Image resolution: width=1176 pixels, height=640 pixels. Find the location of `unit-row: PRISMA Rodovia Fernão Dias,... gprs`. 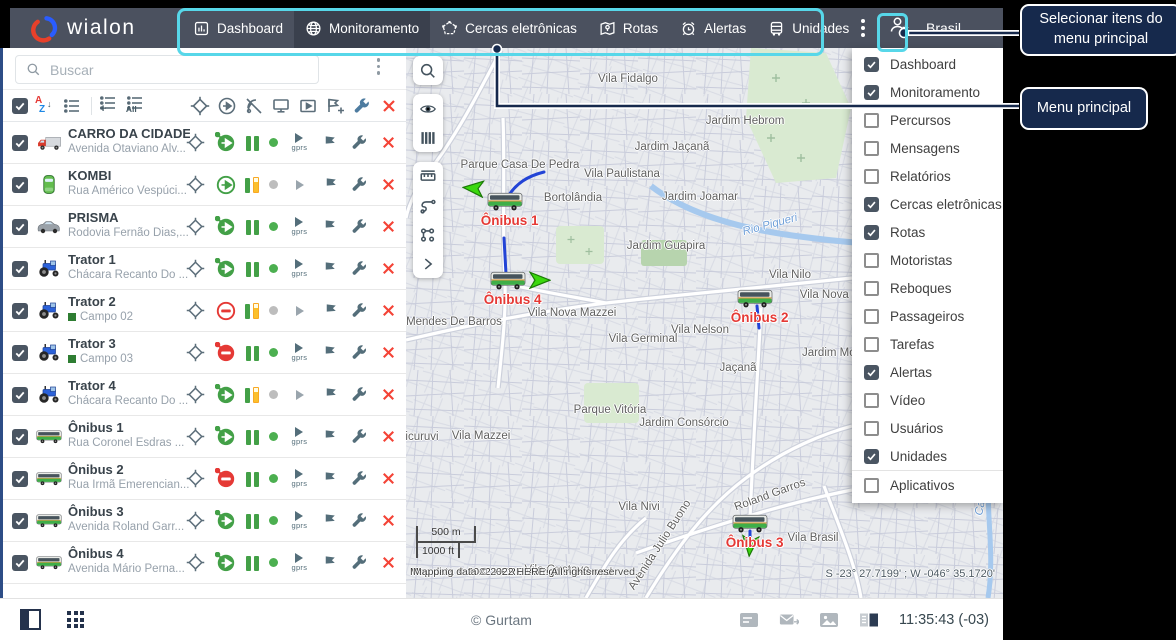

unit-row: PRISMA Rodovia Fernão Dias,... gprs is located at coordinates (203, 227).